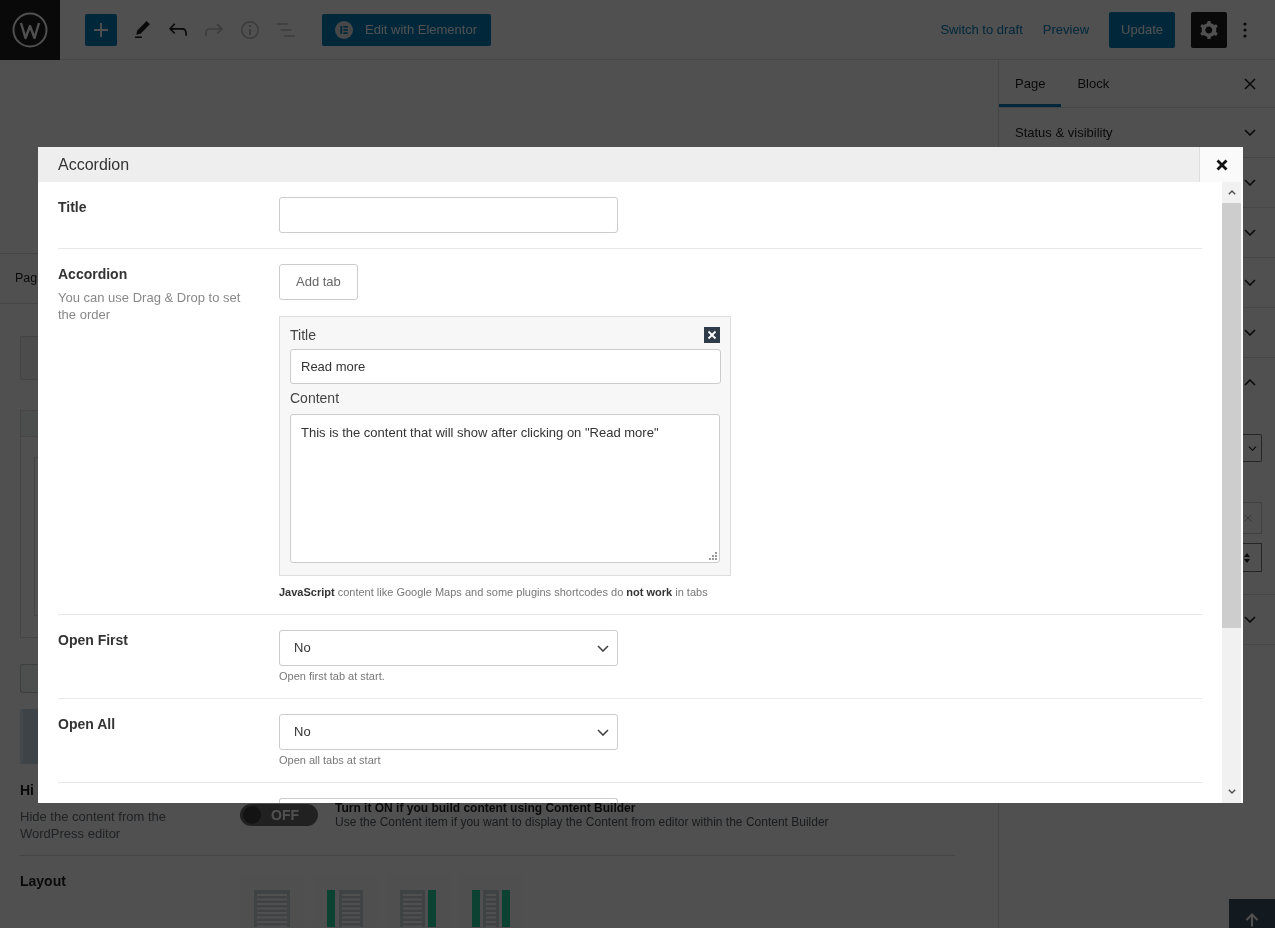 This screenshot has height=928, width=1275. I want to click on scrollbar, so click(1231, 492).